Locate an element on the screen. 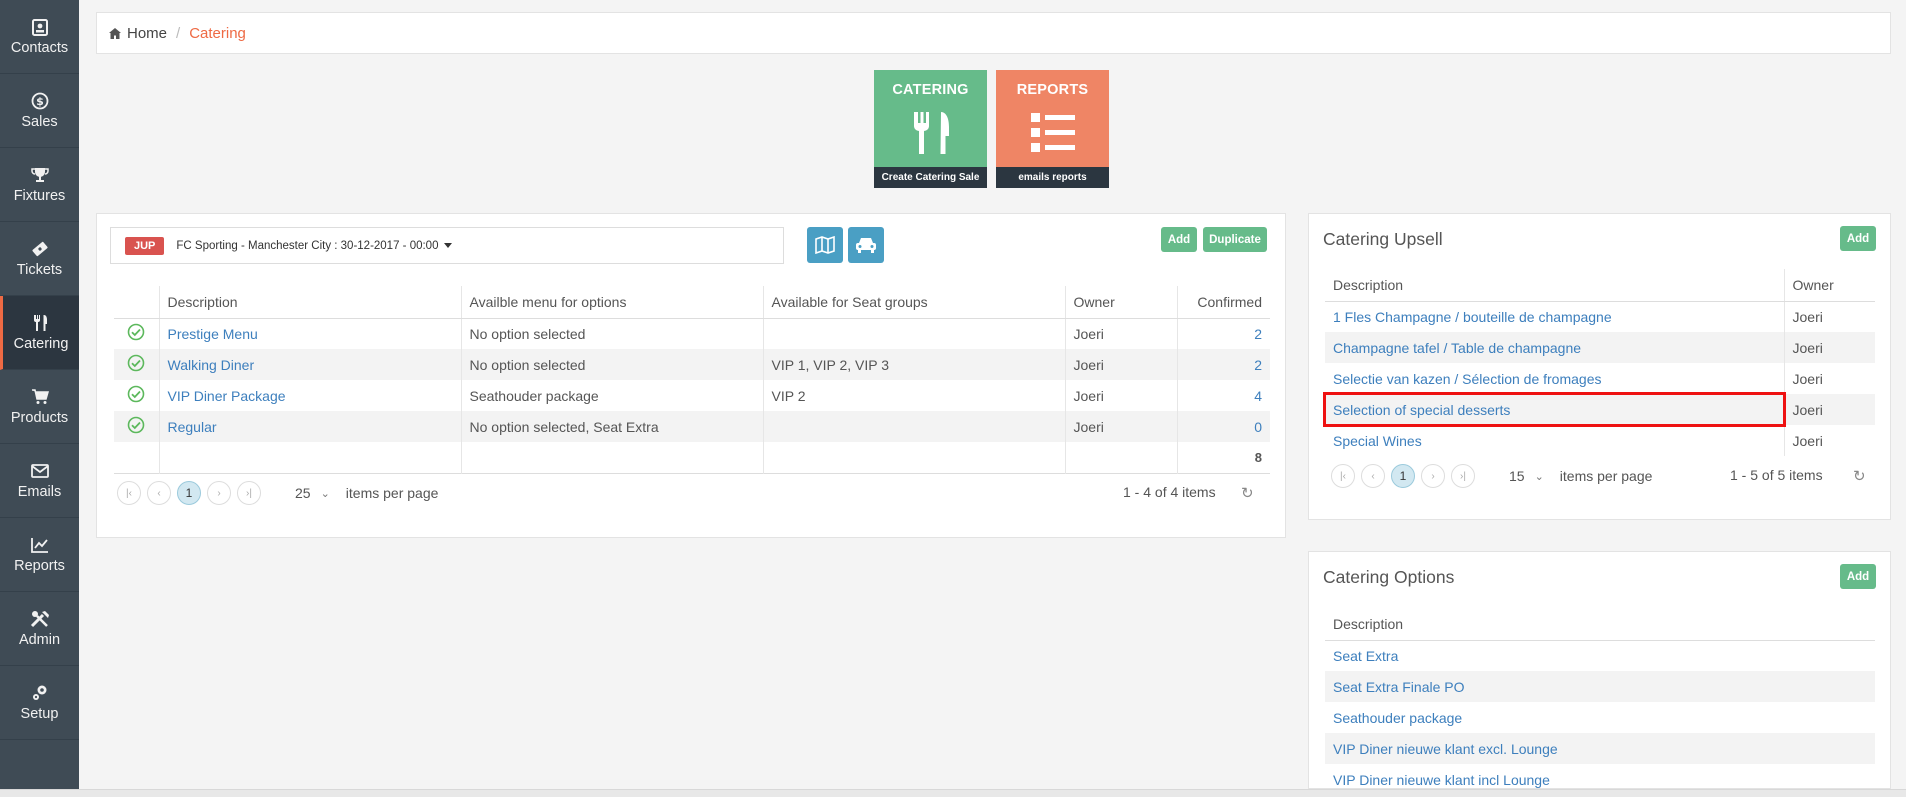 The height and width of the screenshot is (797, 1906). horizontal-scrollbar is located at coordinates (953, 793).